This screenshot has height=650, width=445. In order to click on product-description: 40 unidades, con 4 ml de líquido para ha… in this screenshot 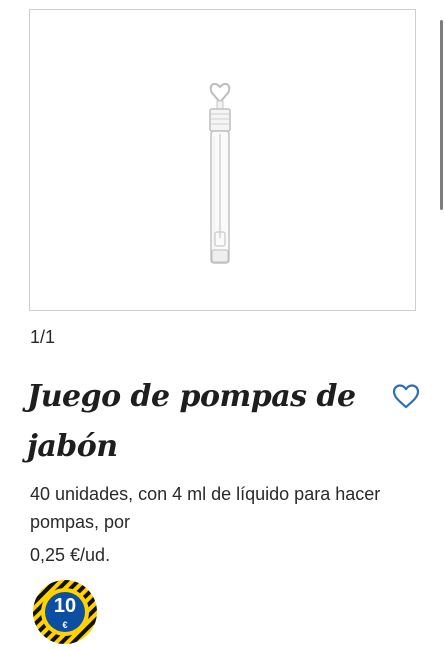, I will do `click(205, 508)`.